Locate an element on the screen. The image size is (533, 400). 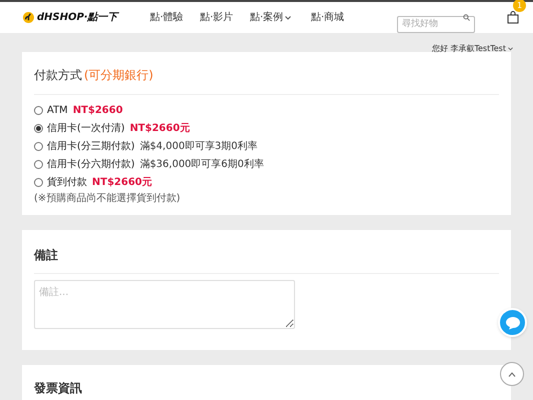
footnote: (※預購商品尚不能選擇貨到付款) is located at coordinates (108, 199).